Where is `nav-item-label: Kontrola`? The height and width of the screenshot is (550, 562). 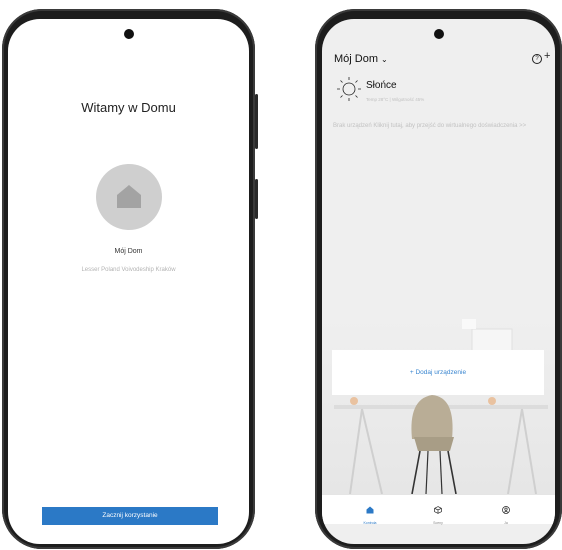 nav-item-label: Kontrola is located at coordinates (370, 523).